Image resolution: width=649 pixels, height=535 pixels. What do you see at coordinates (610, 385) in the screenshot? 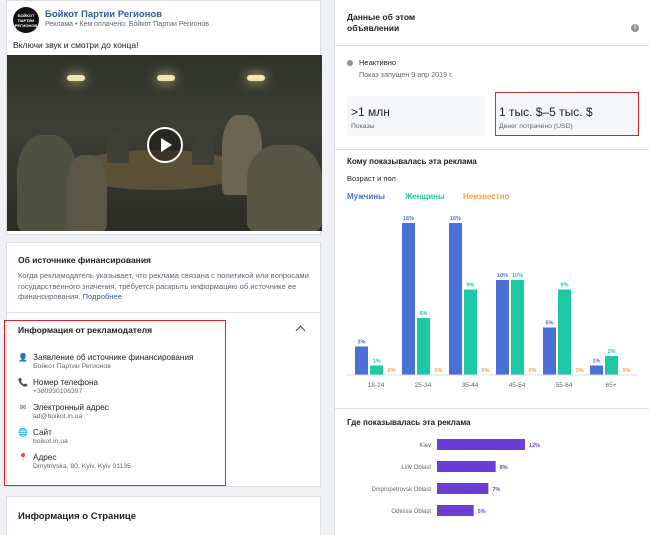
I see `age-category-label: 65+` at bounding box center [610, 385].